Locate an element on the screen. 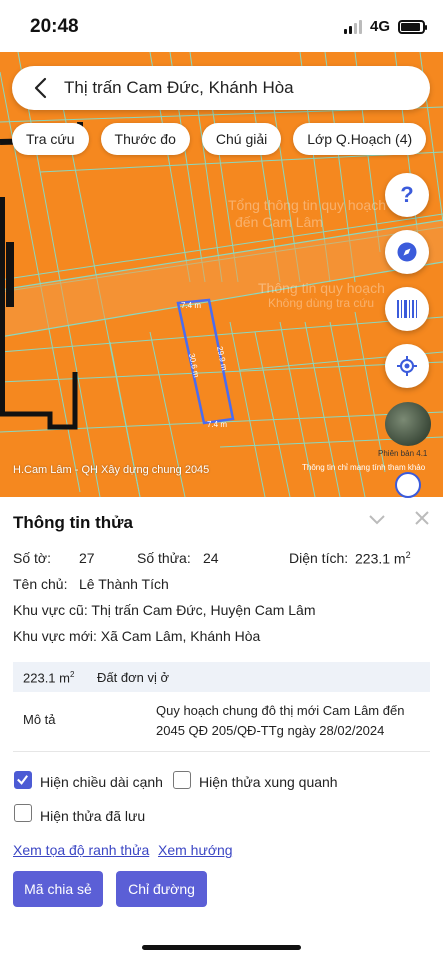 The height and width of the screenshot is (960, 443). status-indicators: 4G is located at coordinates (385, 26).